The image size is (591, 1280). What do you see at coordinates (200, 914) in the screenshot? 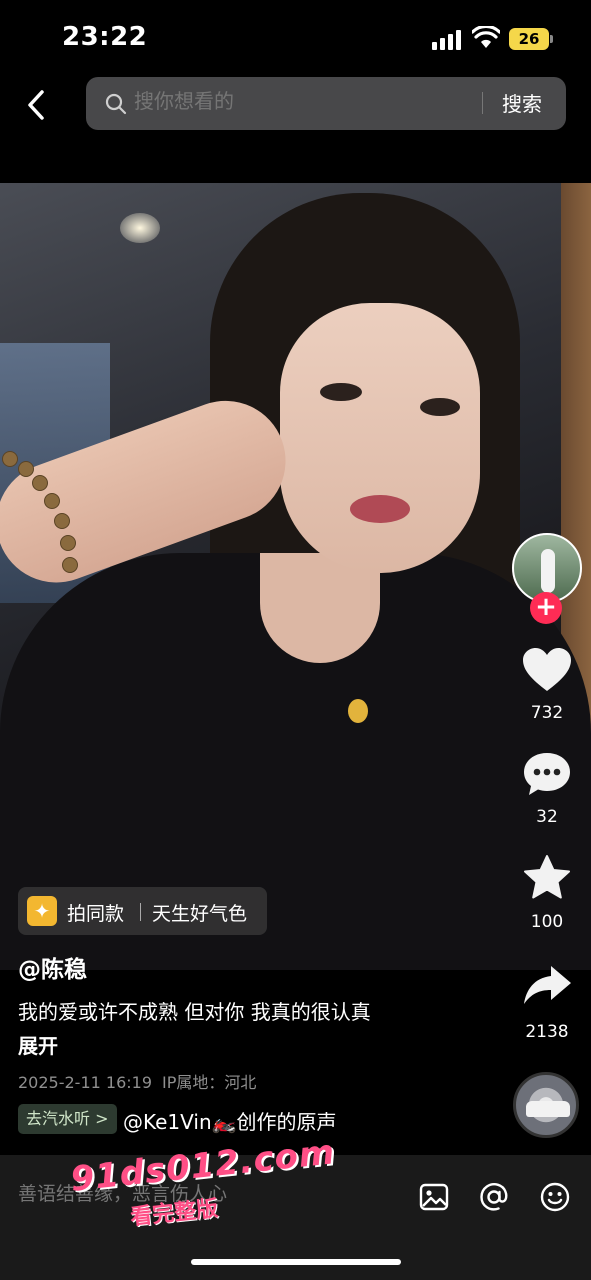
I see `same-style-name: 天生好气色` at bounding box center [200, 914].